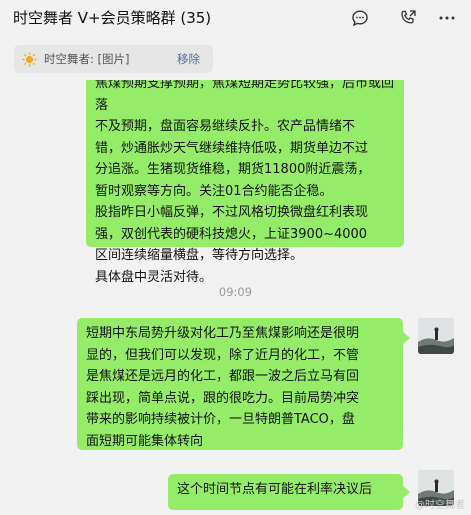 This screenshot has width=471, height=515. Describe the element at coordinates (436, 336) in the screenshot. I see `avatar` at that location.